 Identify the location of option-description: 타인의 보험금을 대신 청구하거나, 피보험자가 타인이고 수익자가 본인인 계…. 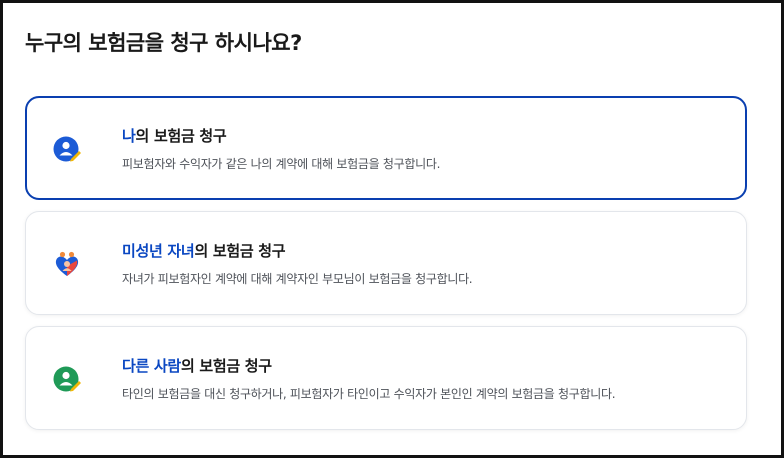
(369, 394).